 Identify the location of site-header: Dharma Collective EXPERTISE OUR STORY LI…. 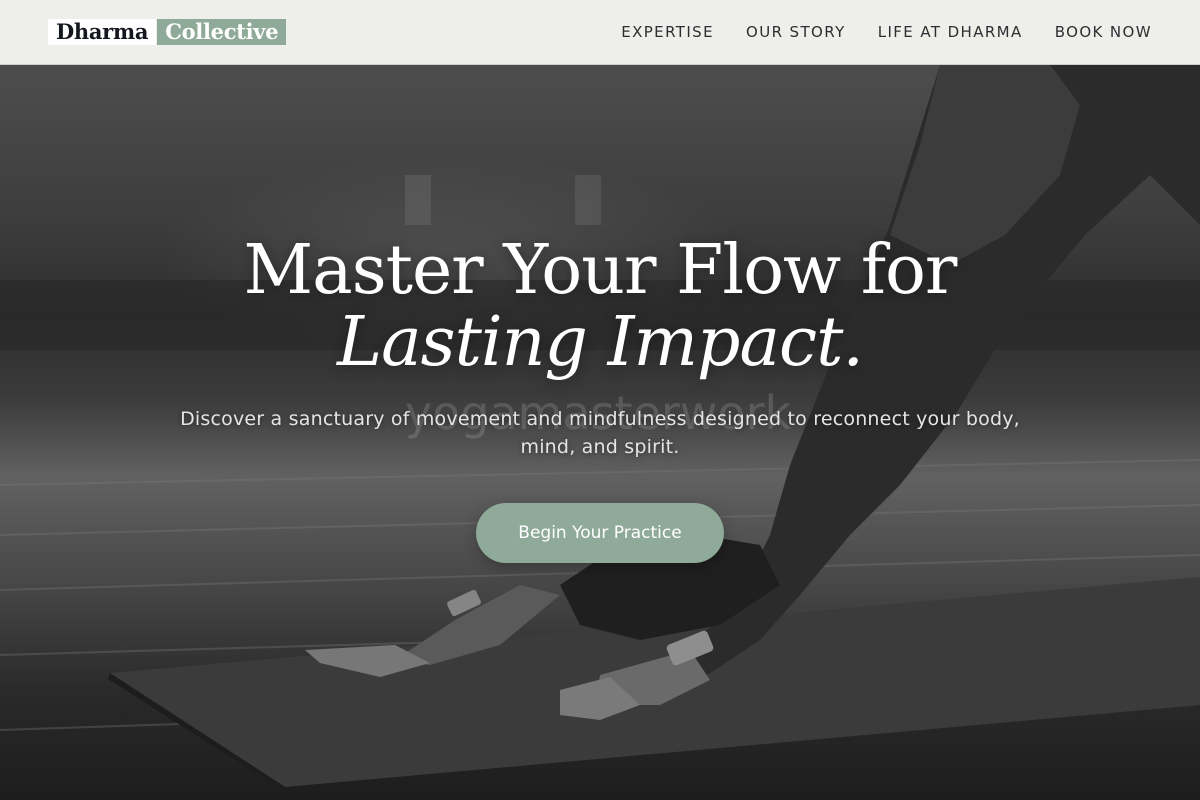
(600, 32).